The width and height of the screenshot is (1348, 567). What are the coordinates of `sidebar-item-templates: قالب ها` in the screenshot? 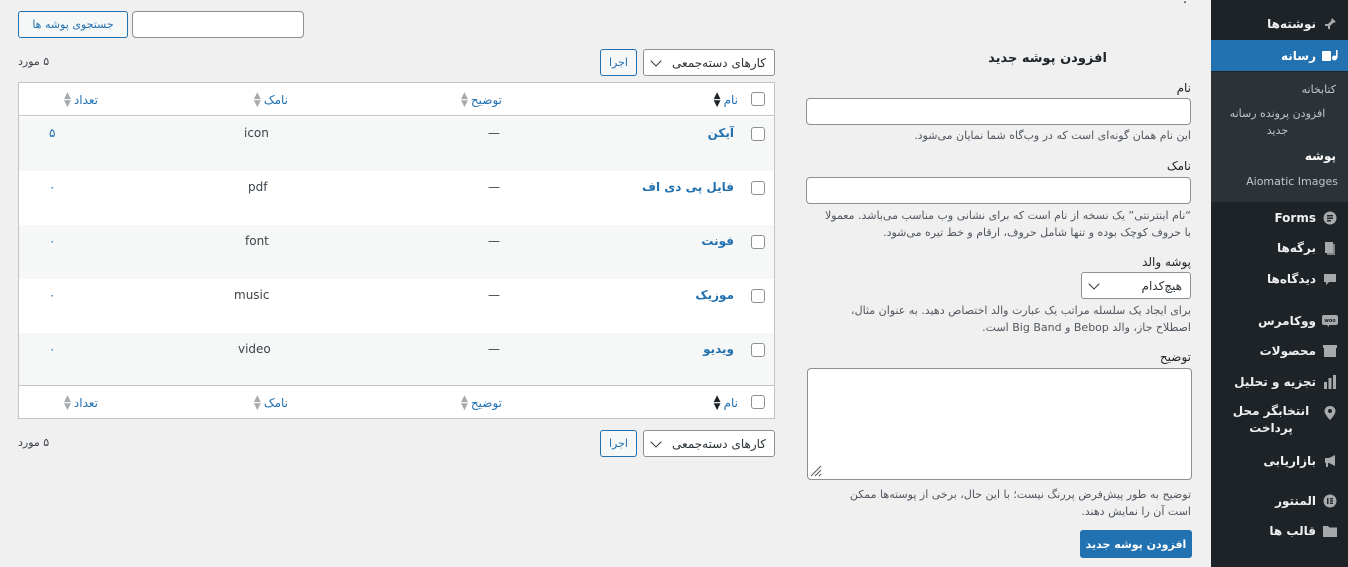 It's located at (1279, 531).